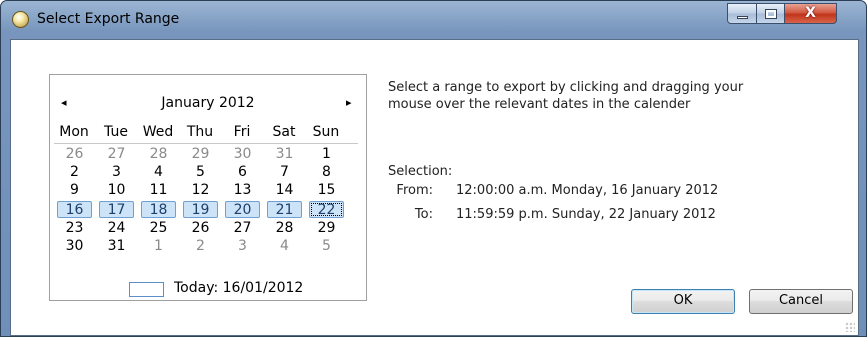  I want to click on maximize-icon, so click(771, 14).